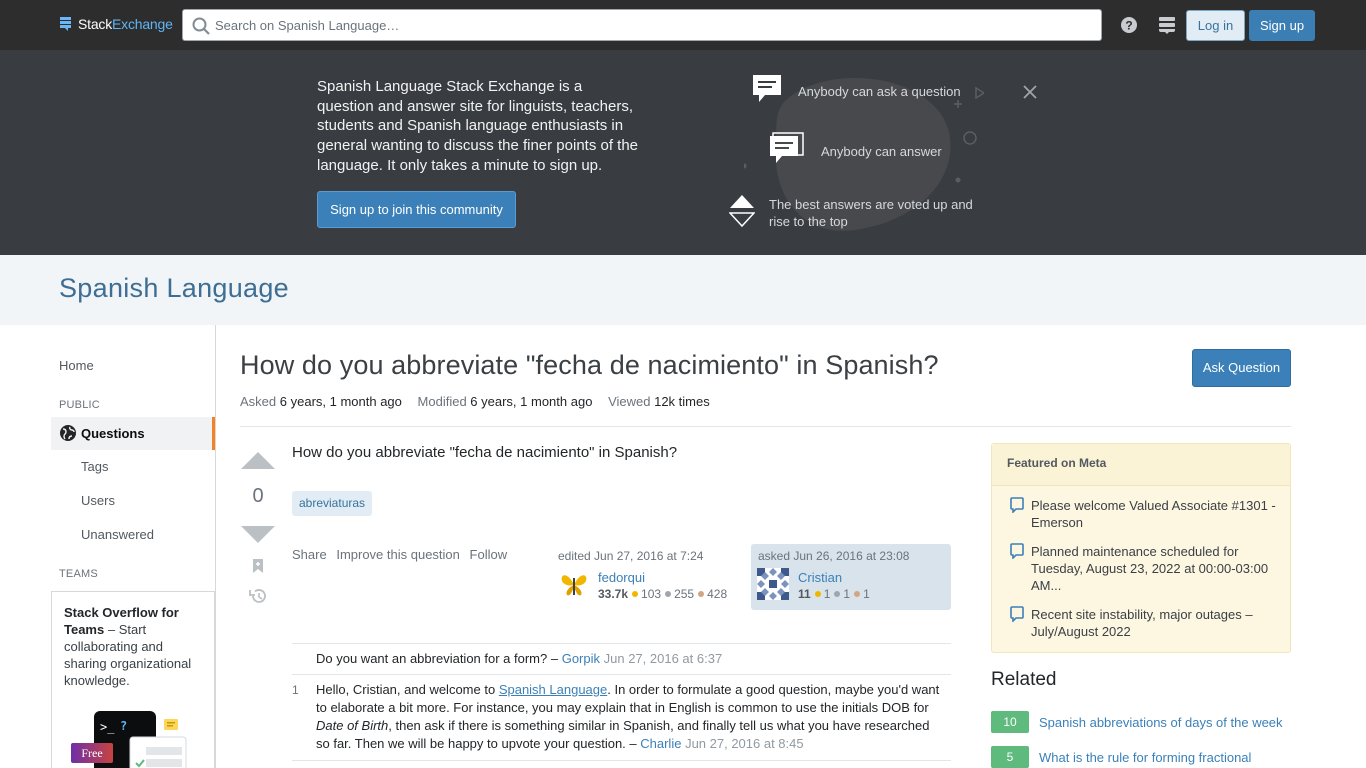 This screenshot has width=1366, height=768. Describe the element at coordinates (1030, 92) in the screenshot. I see `close-icon` at that location.